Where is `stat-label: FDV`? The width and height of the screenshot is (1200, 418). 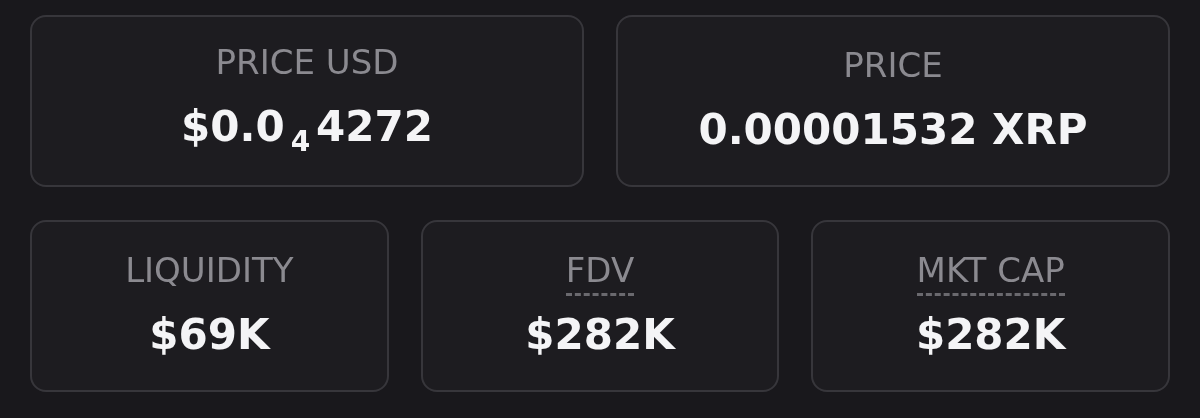 stat-label: FDV is located at coordinates (600, 273).